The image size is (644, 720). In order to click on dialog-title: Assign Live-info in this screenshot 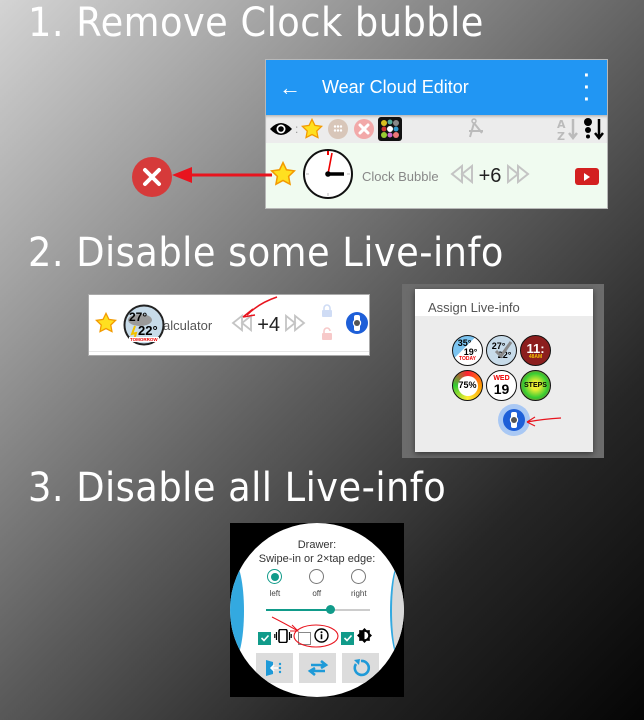, I will do `click(504, 302)`.